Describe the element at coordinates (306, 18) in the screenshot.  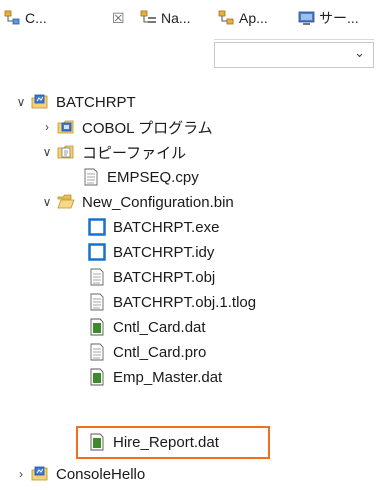
I see `server-icon` at that location.